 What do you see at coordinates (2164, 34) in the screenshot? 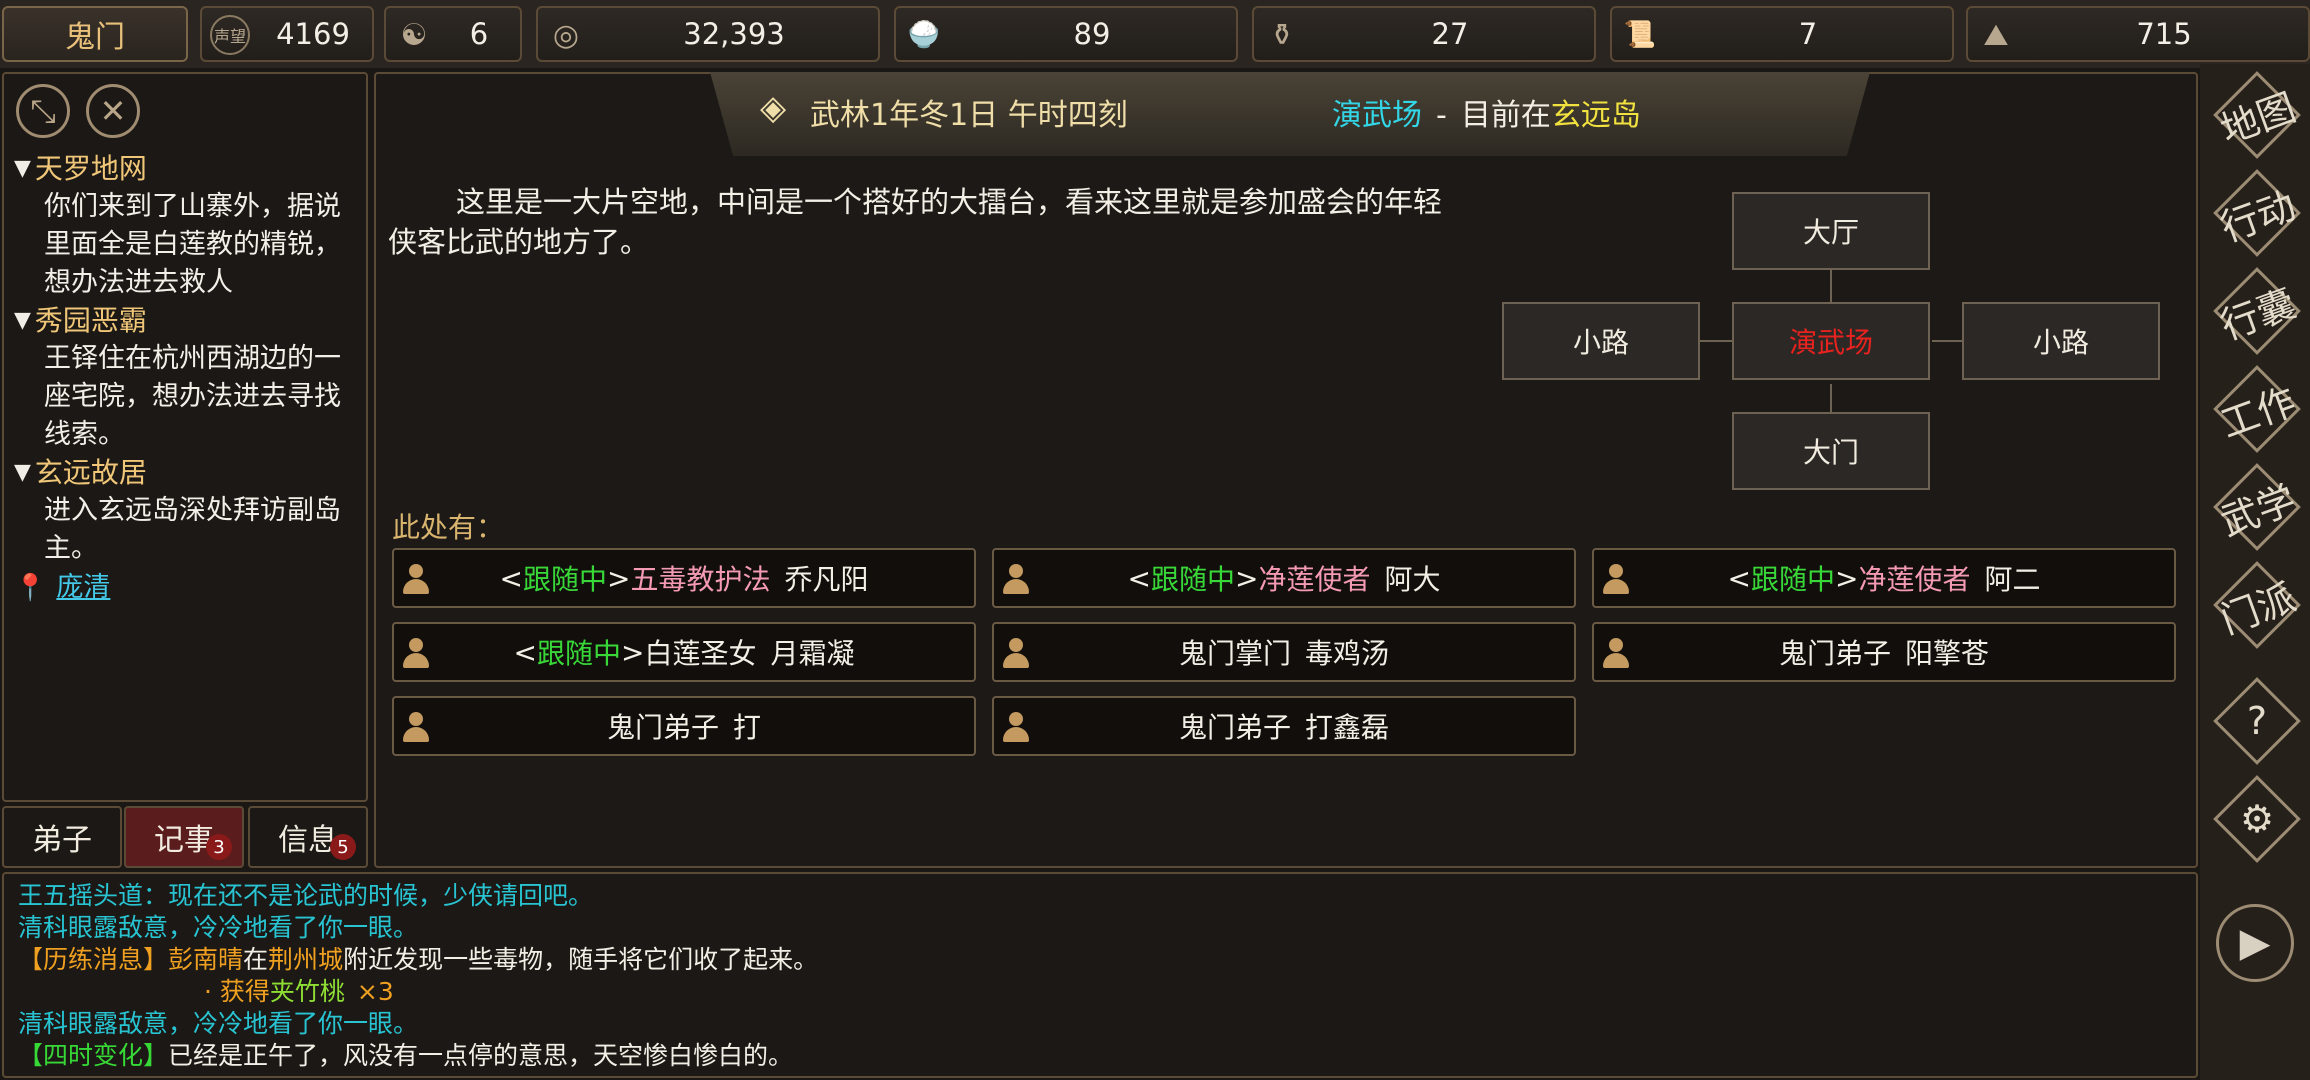
I see `stat-value: 715` at bounding box center [2164, 34].